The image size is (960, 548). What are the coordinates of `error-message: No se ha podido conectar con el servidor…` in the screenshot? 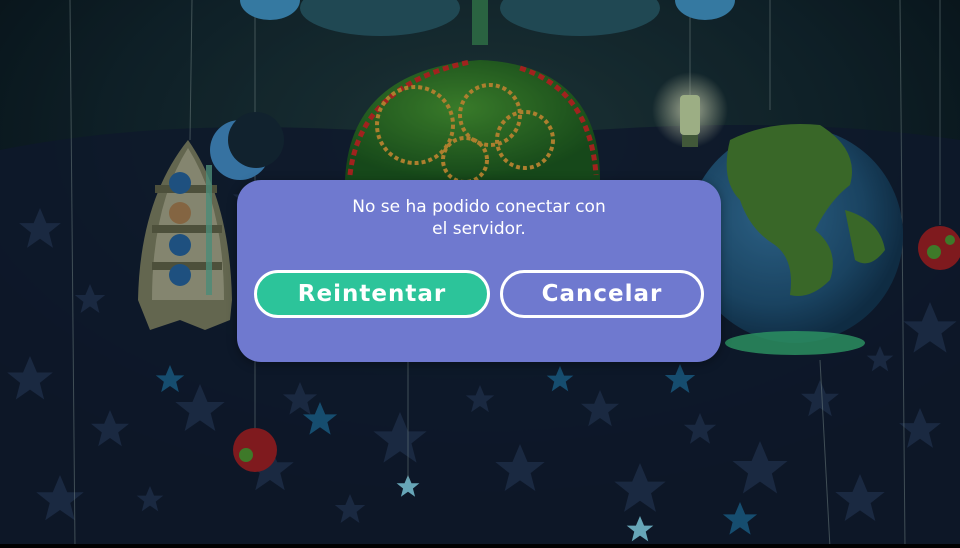 It's located at (479, 218).